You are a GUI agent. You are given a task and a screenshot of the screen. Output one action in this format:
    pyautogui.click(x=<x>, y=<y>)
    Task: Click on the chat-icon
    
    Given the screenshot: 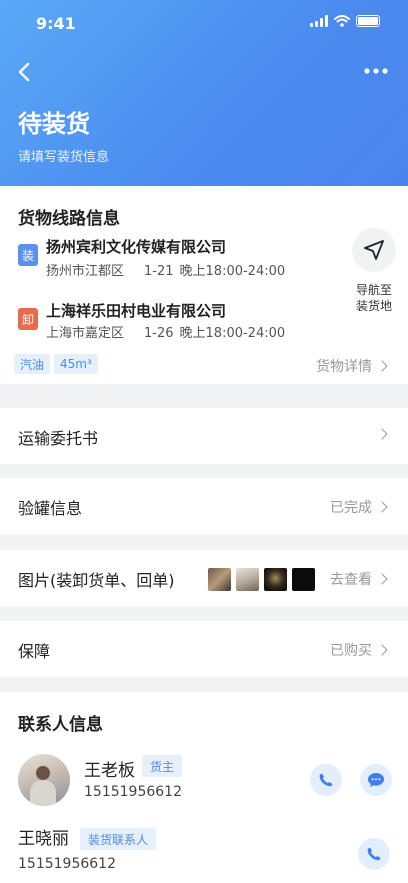 What is the action you would take?
    pyautogui.click(x=376, y=780)
    